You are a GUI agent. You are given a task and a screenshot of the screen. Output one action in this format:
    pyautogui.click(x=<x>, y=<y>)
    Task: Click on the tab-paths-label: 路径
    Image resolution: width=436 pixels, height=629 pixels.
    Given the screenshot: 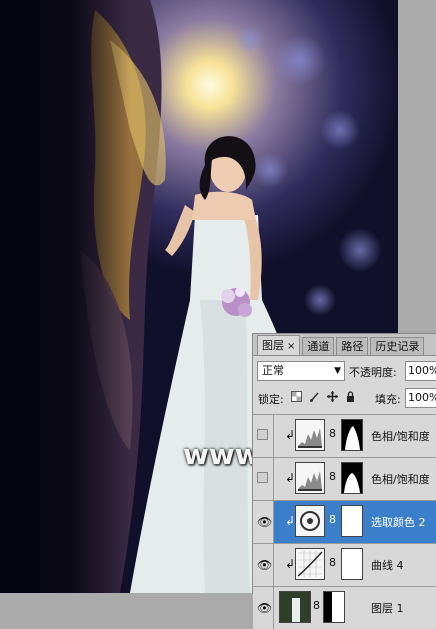 What is the action you would take?
    pyautogui.click(x=352, y=346)
    